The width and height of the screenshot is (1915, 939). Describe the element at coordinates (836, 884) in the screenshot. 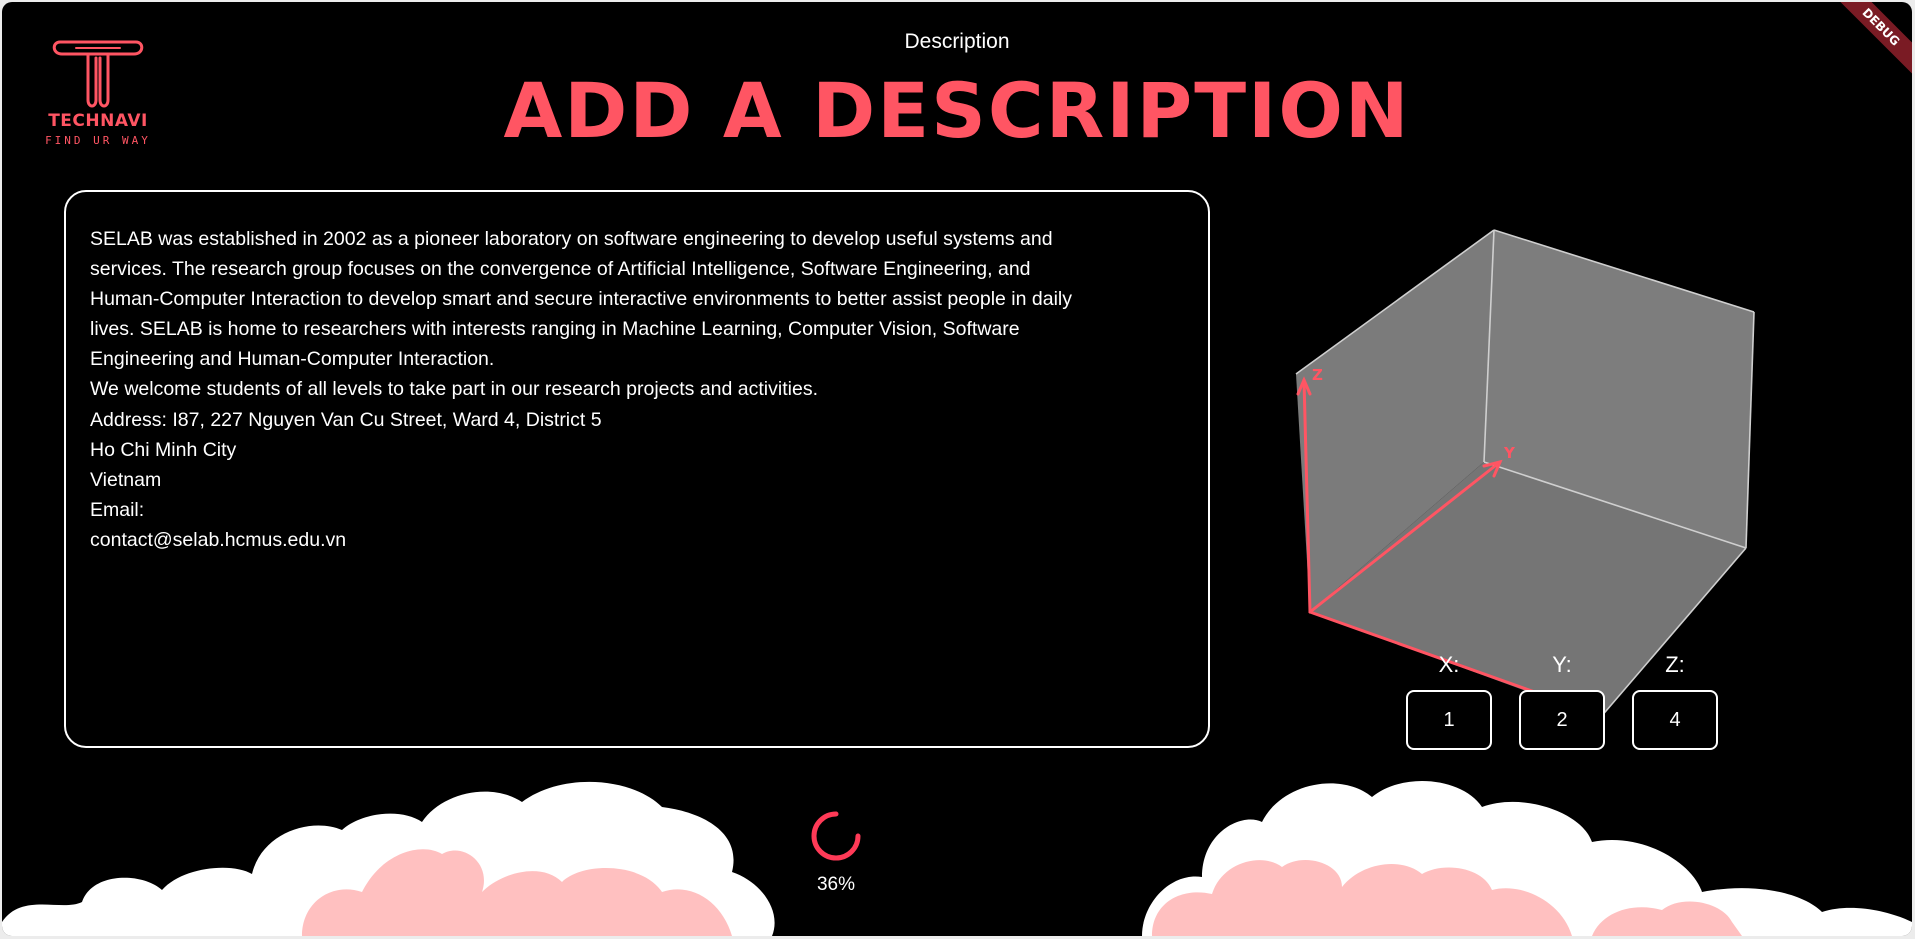

I see `progress-percent: 36%` at that location.